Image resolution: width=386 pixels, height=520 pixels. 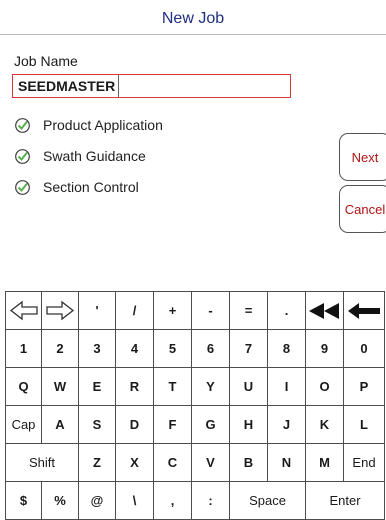 I want to click on option-product-application: Product Application, so click(x=88, y=125).